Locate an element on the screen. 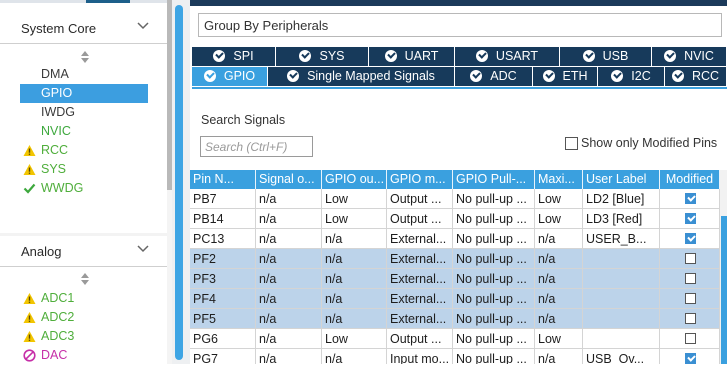 Image resolution: width=727 pixels, height=365 pixels. tree-item-iwdg: IWDG is located at coordinates (84, 112).